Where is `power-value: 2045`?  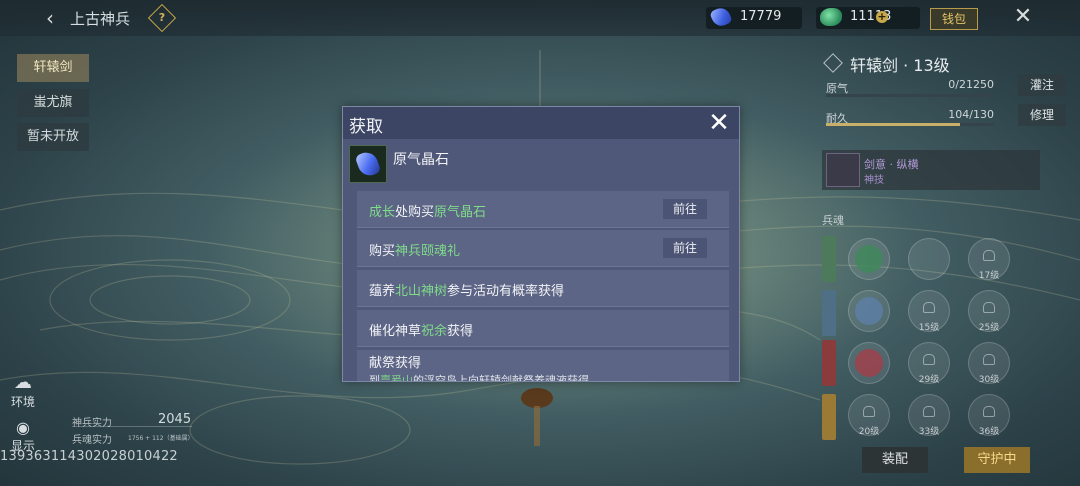 power-value: 2045 is located at coordinates (175, 419).